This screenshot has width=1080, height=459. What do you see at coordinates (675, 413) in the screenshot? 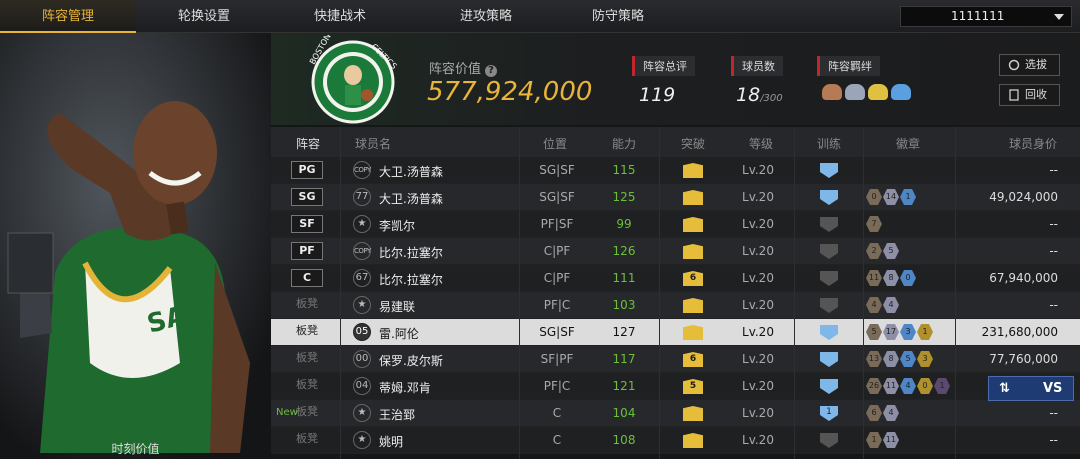
I see `table-row: 板凳 New ★ 王治郅 C 104 Lv.20 1 6 4 --` at bounding box center [675, 413].